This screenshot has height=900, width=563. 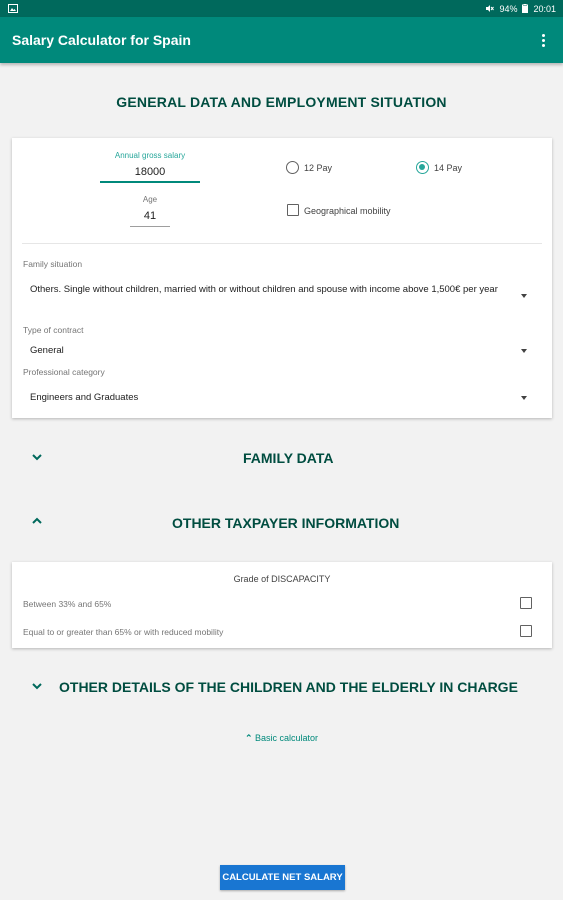 I want to click on pay-12-label: 12 Pay, so click(x=318, y=168).